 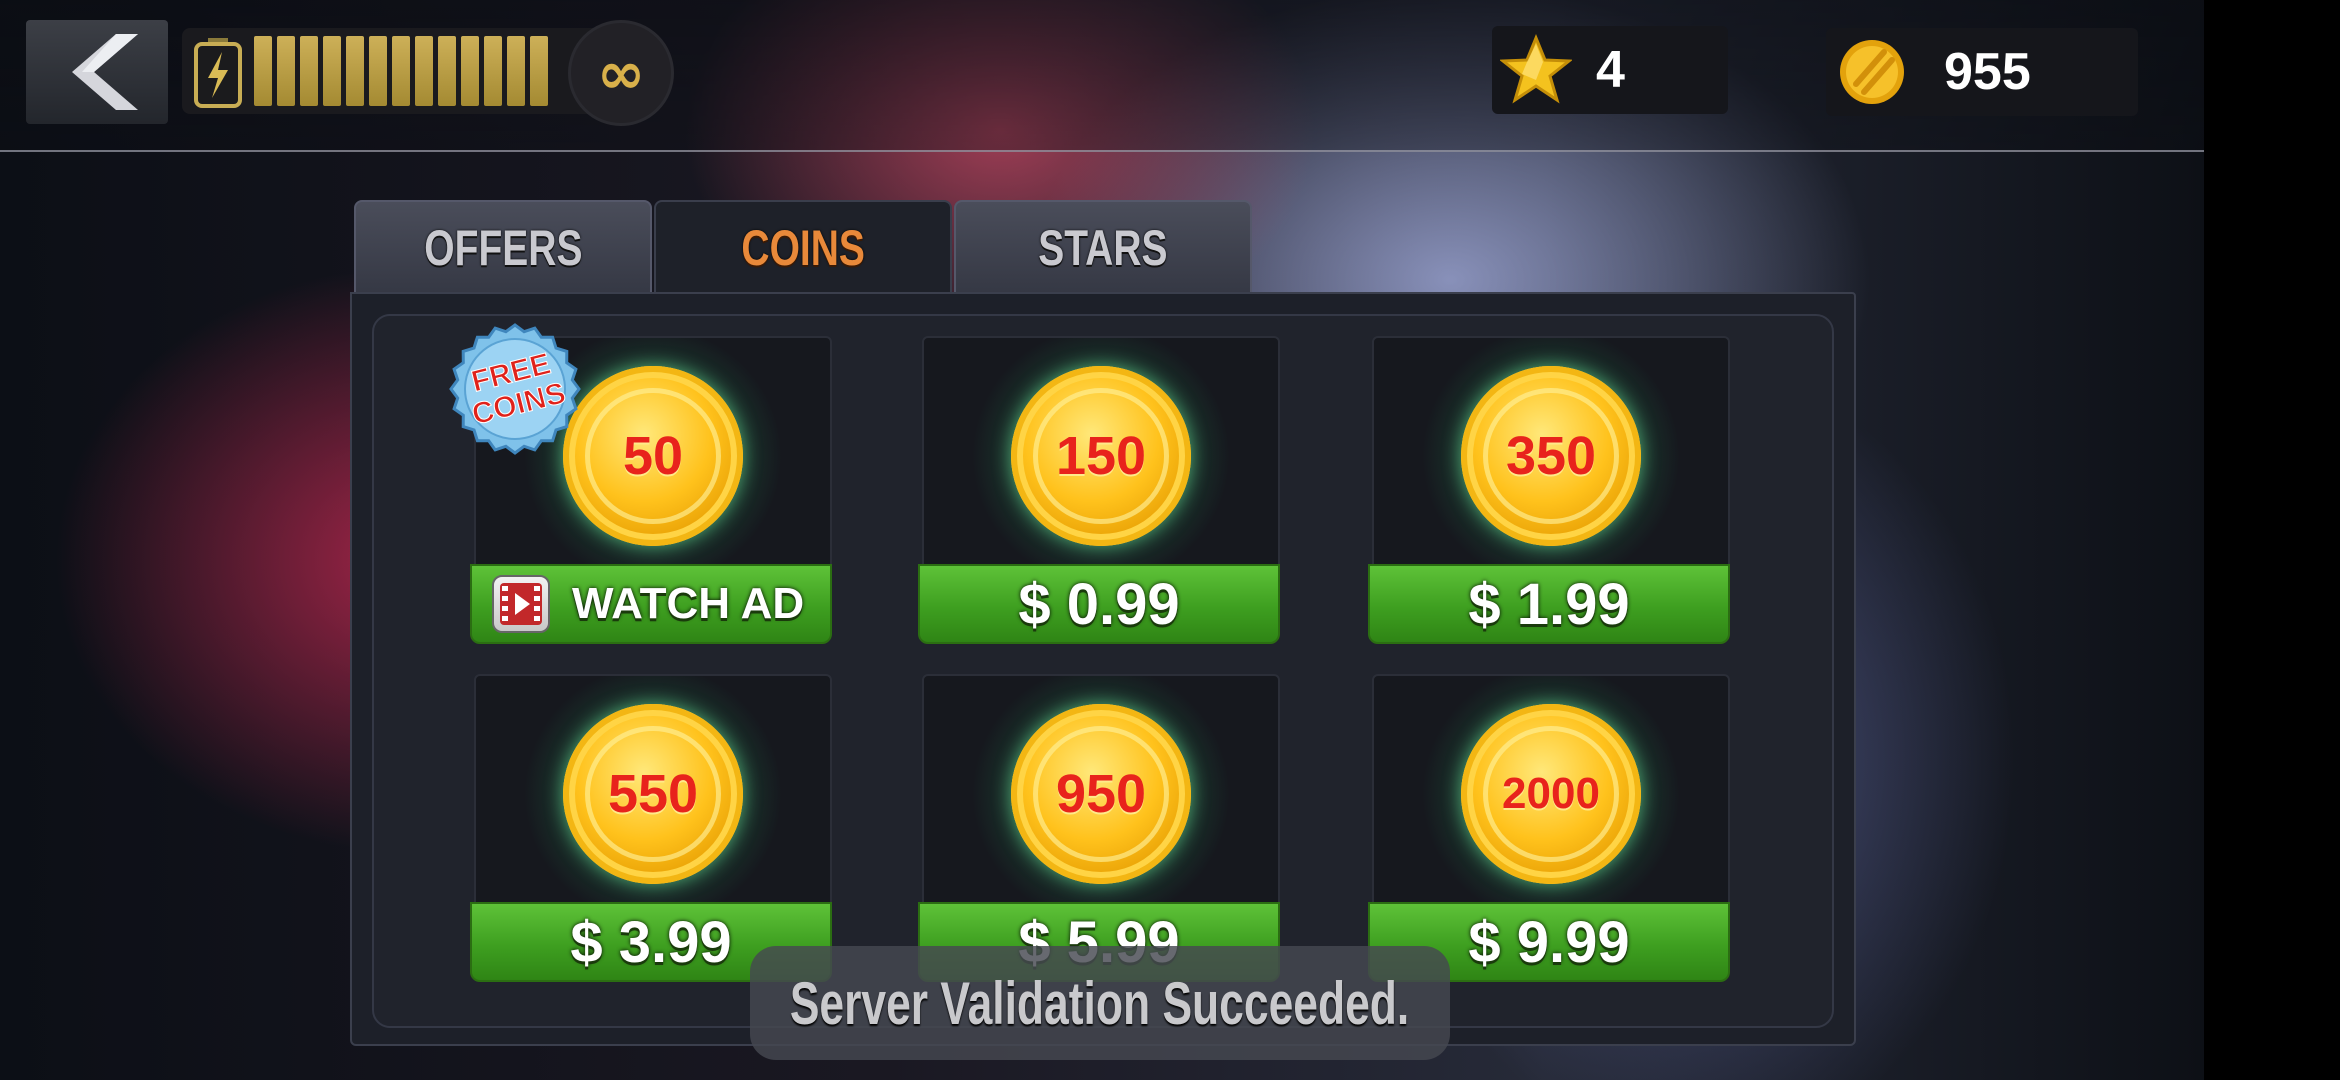 What do you see at coordinates (218, 73) in the screenshot?
I see `battery-bolt-icon` at bounding box center [218, 73].